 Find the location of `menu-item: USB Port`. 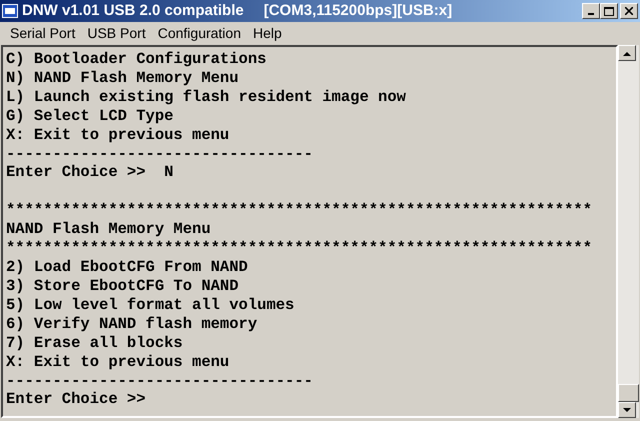

menu-item: USB Port is located at coordinates (116, 33).